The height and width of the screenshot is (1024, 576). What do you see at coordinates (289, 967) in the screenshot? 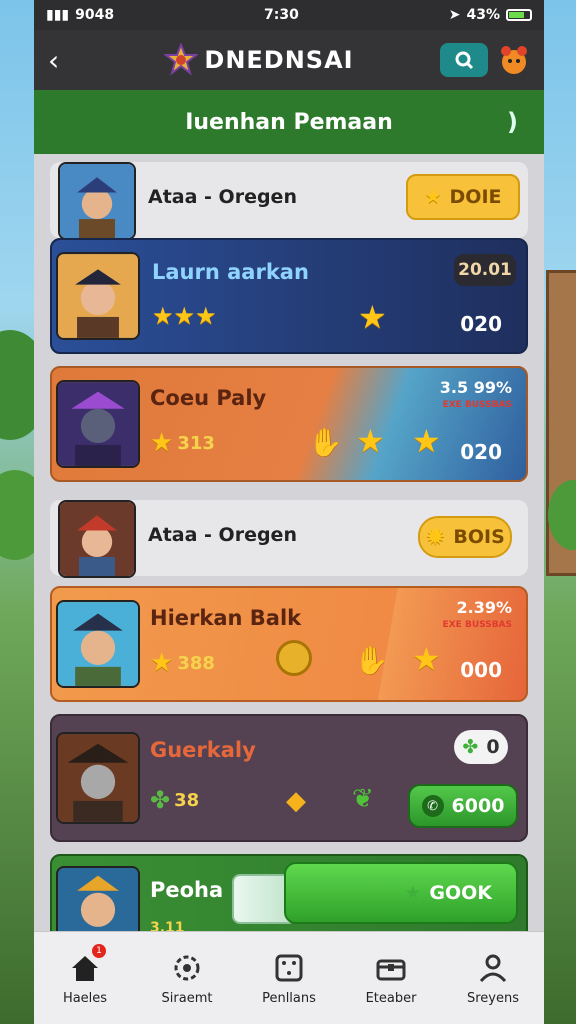
I see `dice-icon` at bounding box center [289, 967].